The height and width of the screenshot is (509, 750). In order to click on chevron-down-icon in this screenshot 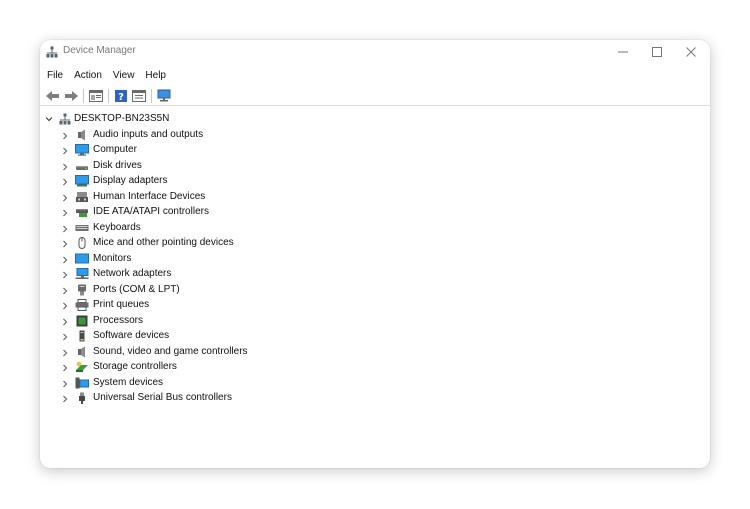, I will do `click(49, 119)`.